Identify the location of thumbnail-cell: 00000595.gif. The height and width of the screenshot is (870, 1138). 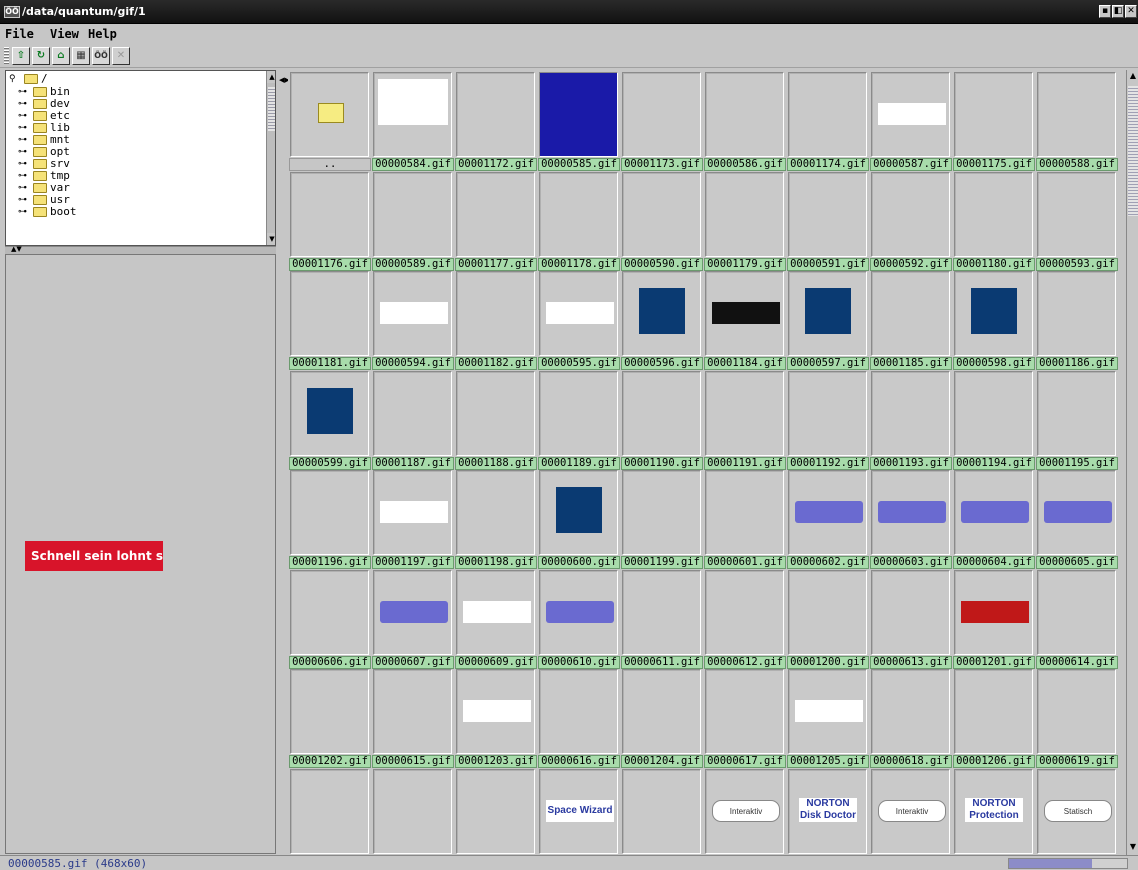
(578, 320).